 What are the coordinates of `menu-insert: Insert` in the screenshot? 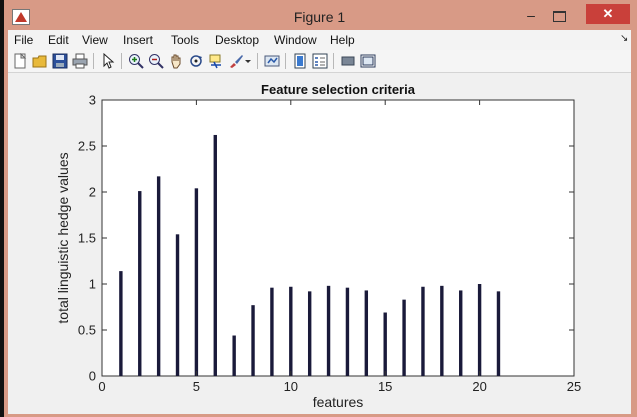 It's located at (138, 40).